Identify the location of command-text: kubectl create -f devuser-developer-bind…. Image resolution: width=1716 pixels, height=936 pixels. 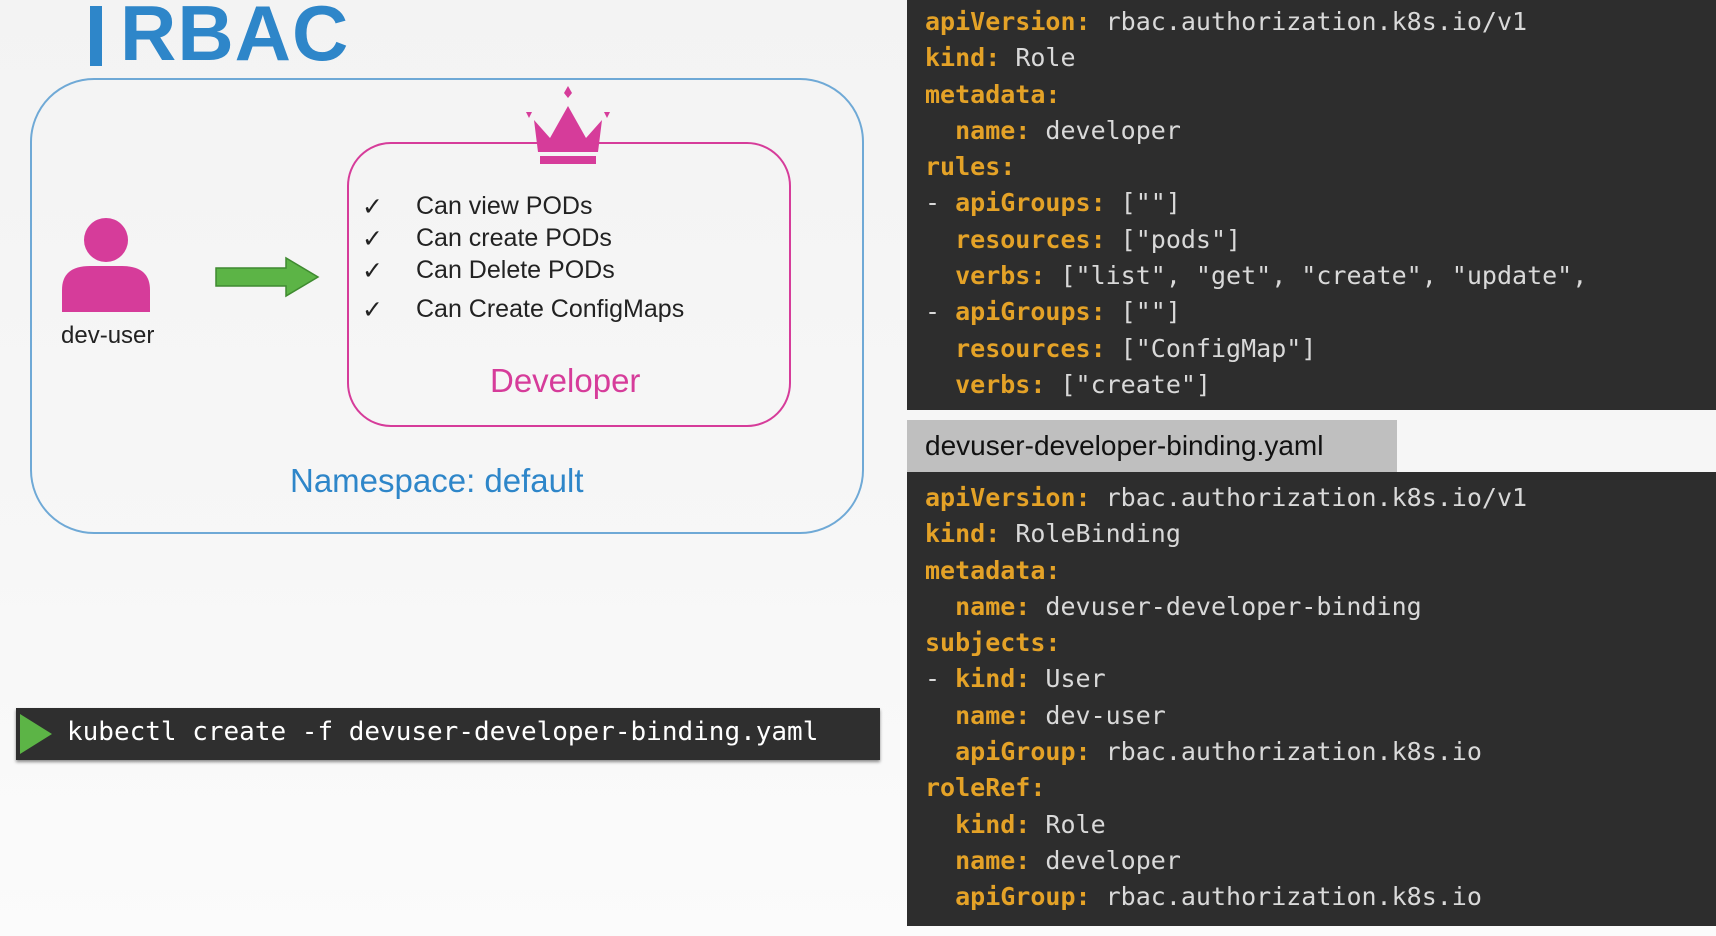
(443, 732).